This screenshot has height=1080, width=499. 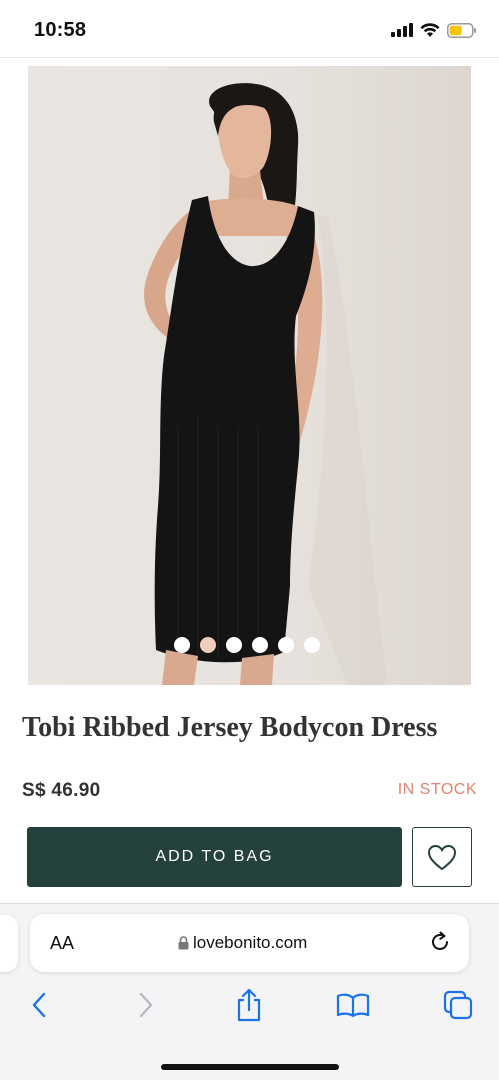 What do you see at coordinates (461, 30) in the screenshot?
I see `battery-icon` at bounding box center [461, 30].